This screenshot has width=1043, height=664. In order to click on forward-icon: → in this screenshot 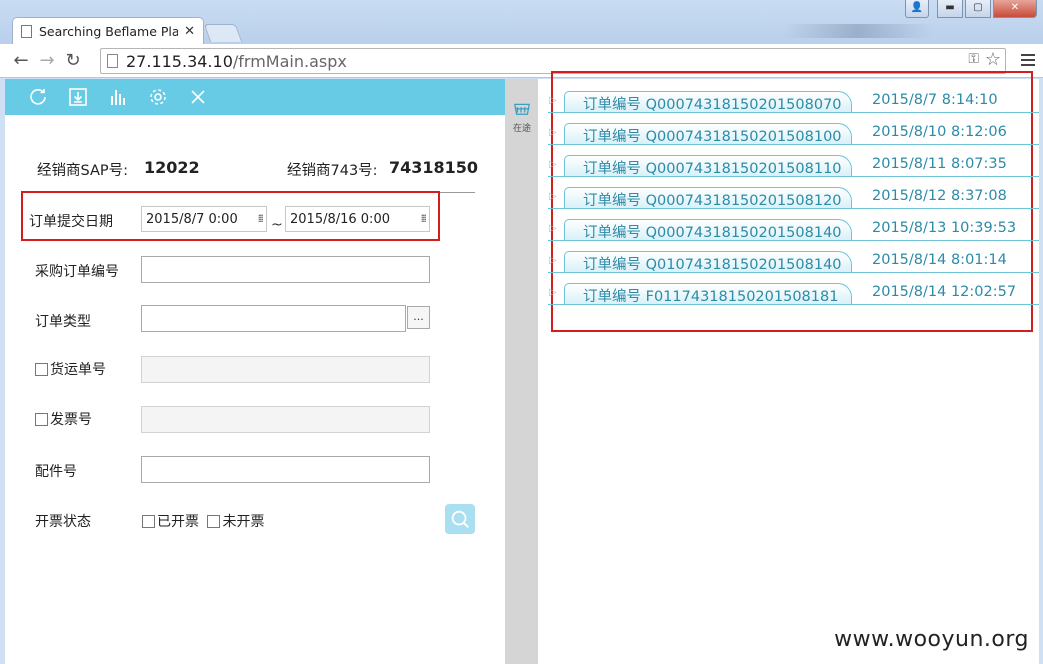, I will do `click(47, 60)`.